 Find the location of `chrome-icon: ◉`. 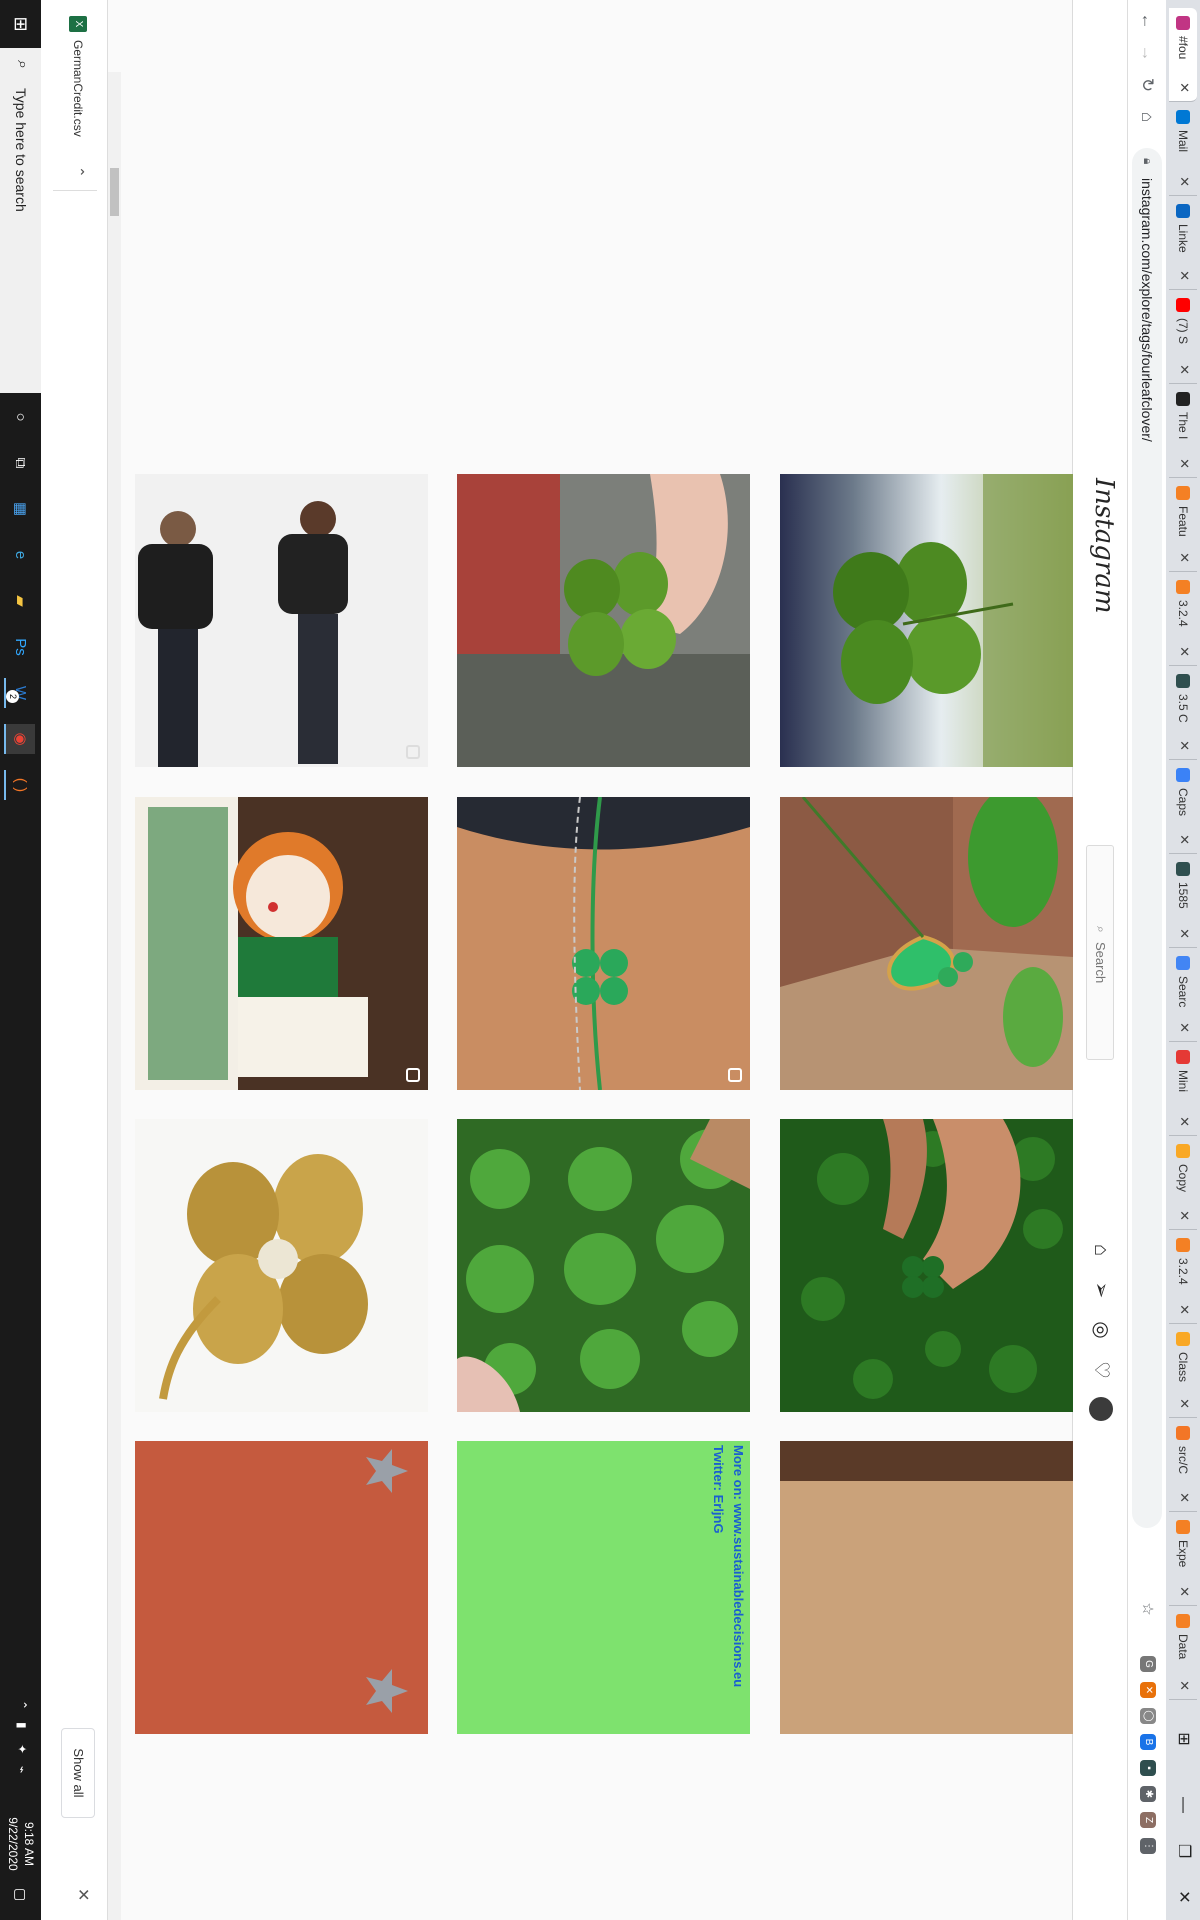

chrome-icon: ◉ is located at coordinates (19, 739).